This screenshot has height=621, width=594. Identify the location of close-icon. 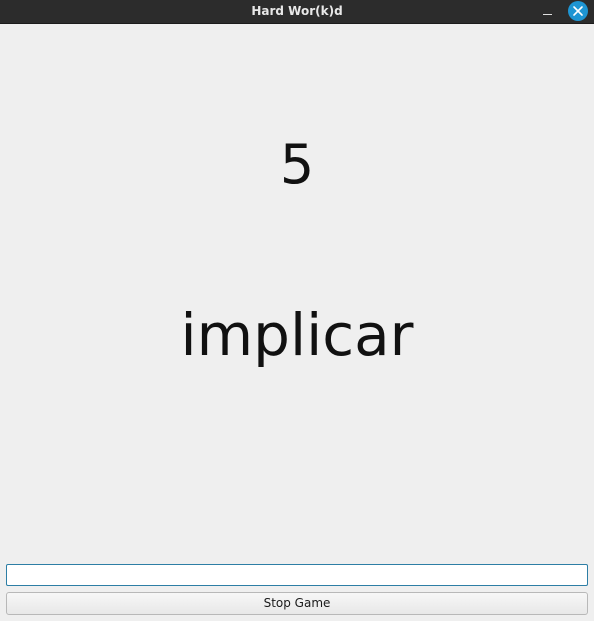
(578, 11).